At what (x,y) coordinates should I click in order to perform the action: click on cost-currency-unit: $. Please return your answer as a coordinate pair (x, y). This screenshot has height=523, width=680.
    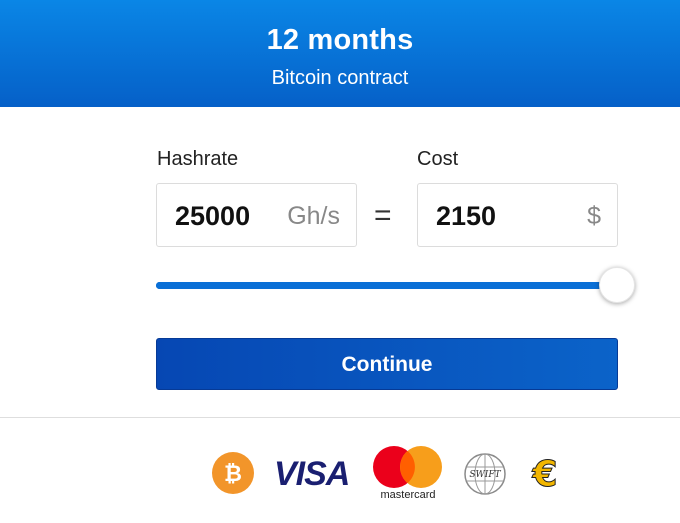
    Looking at the image, I should click on (594, 216).